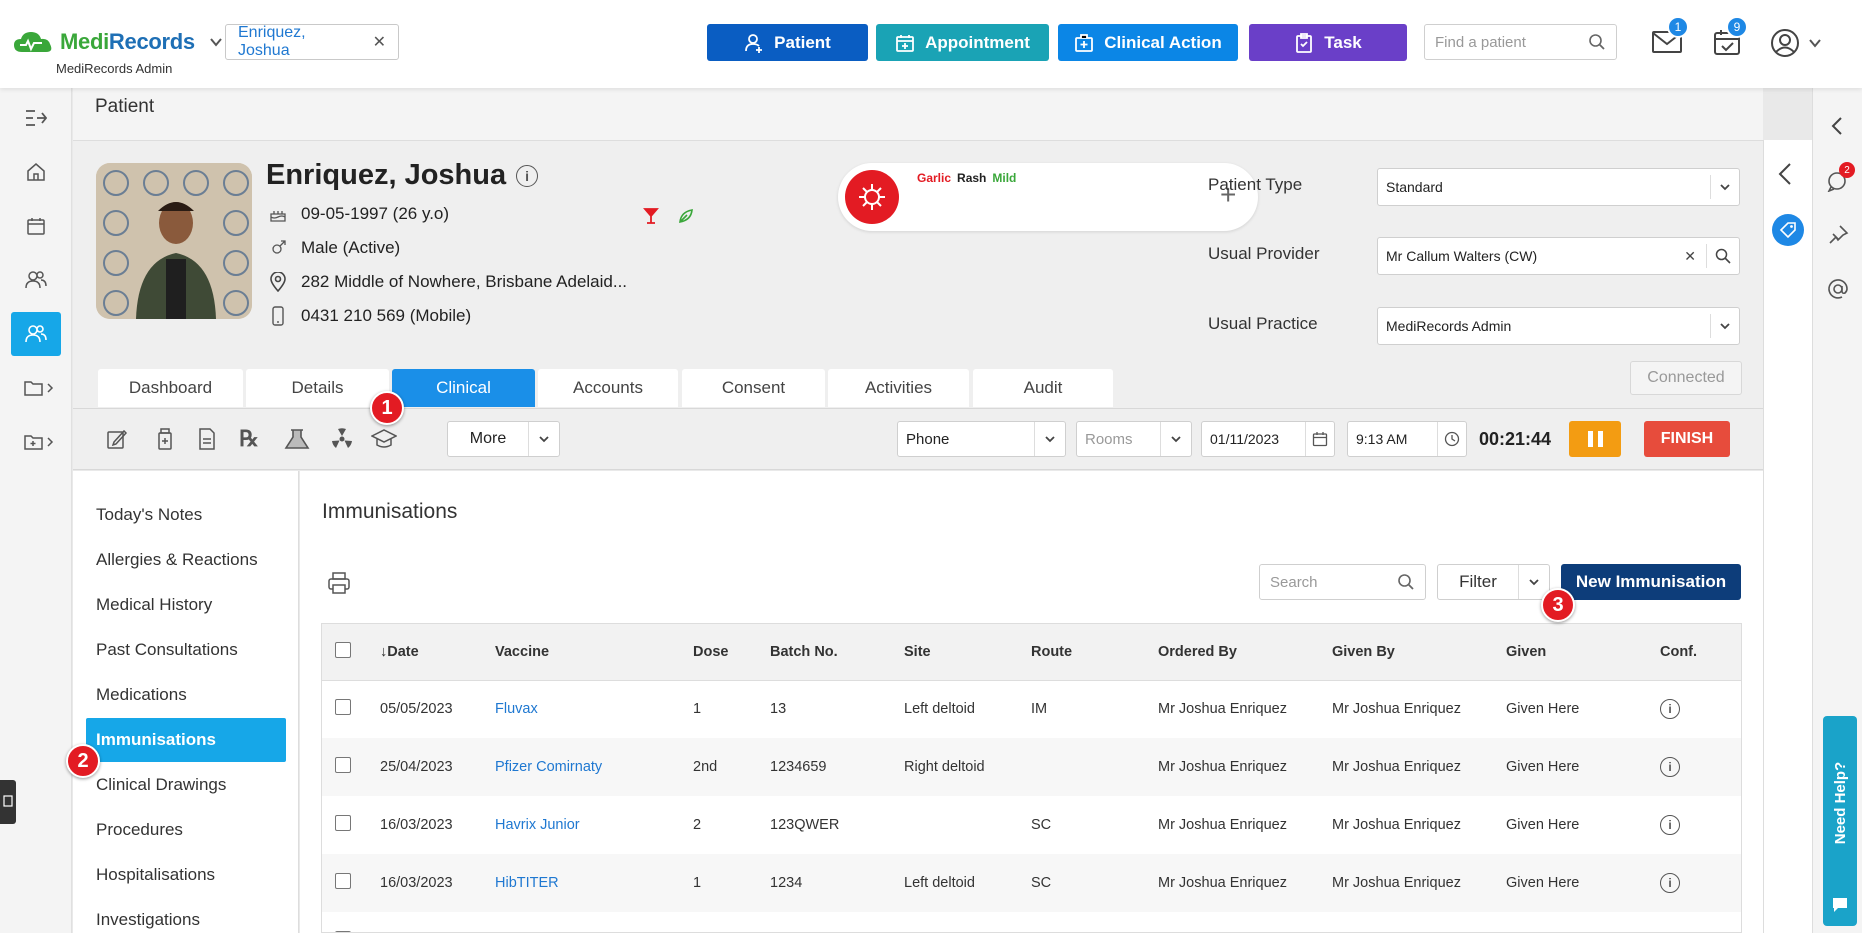  Describe the element at coordinates (1031, 922) in the screenshot. I see `table-row-partial` at that location.